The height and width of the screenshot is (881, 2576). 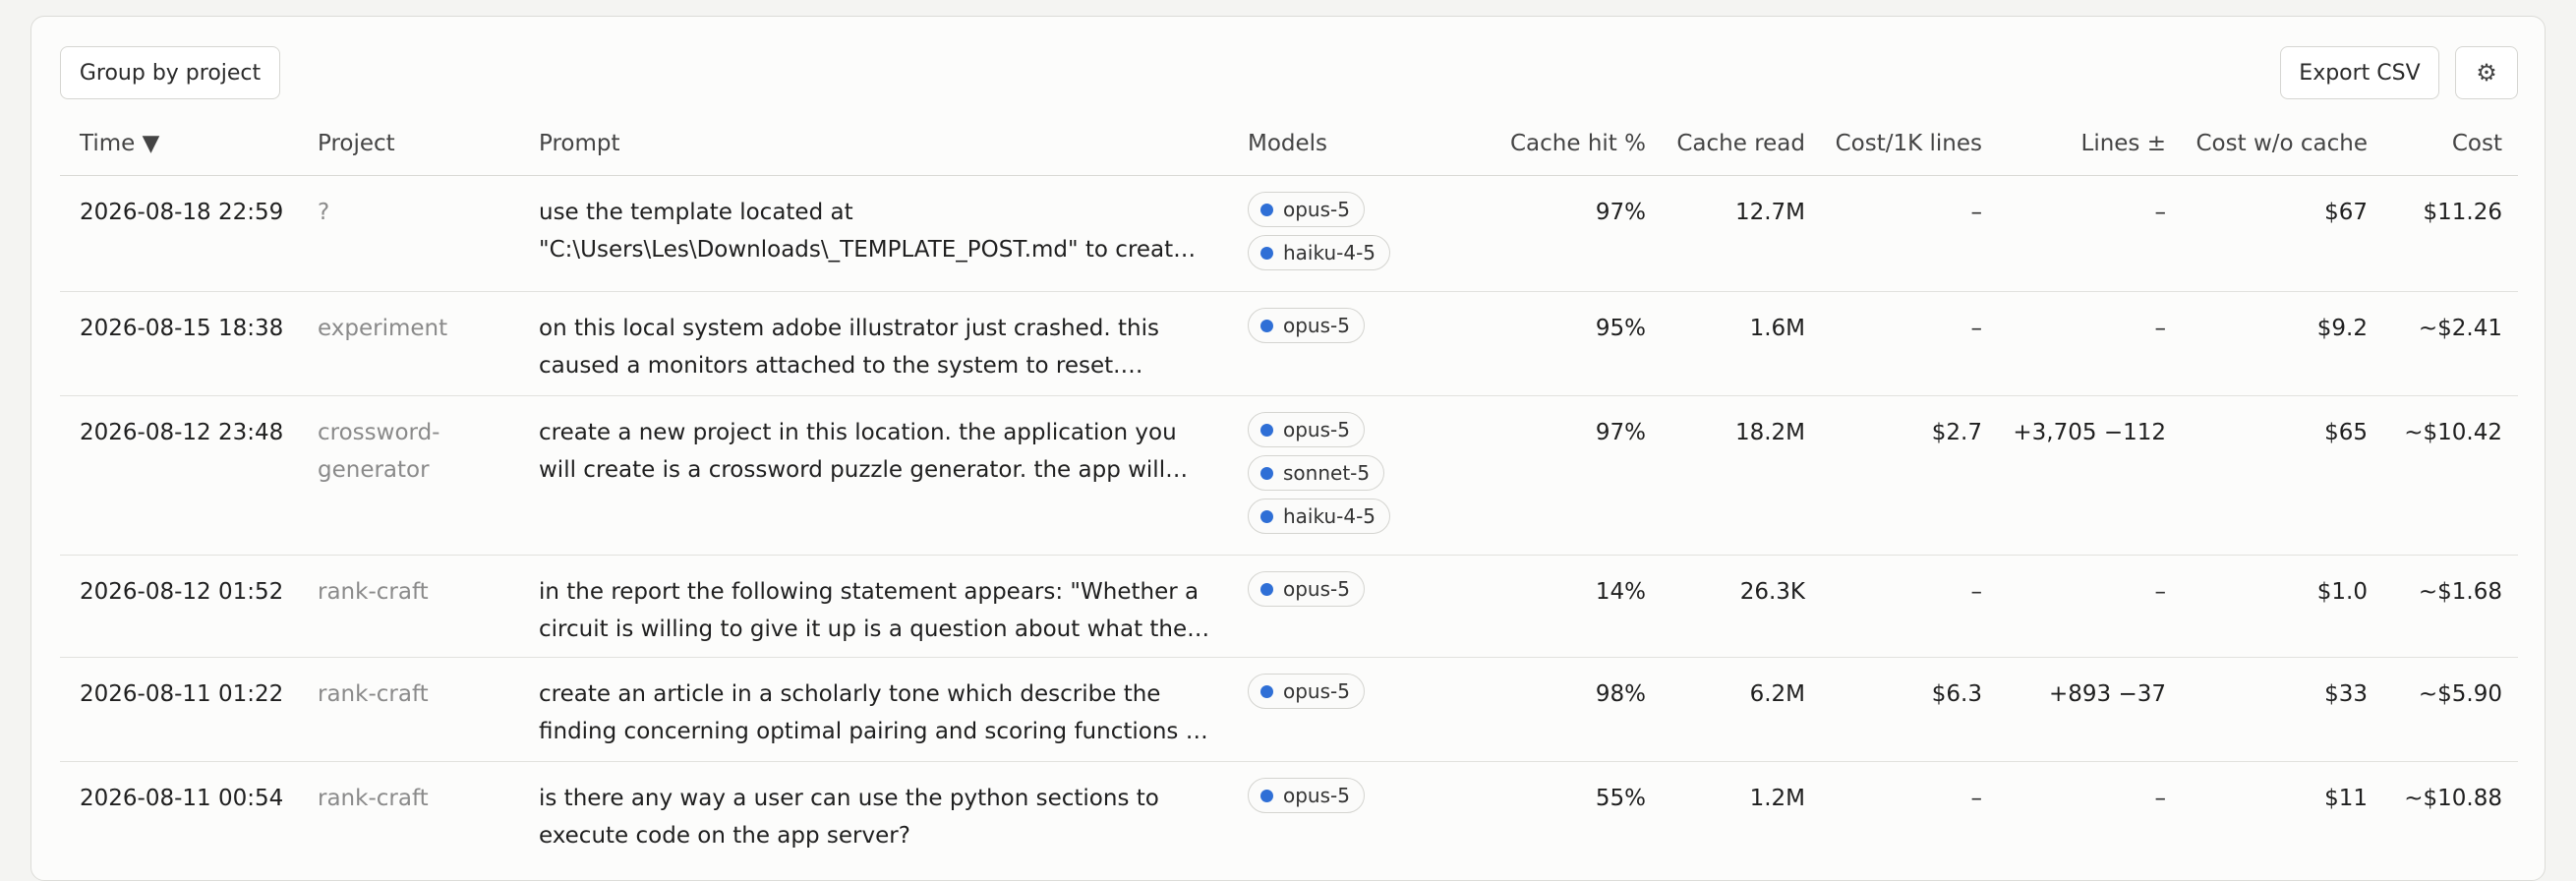 I want to click on row-project: ?, so click(x=324, y=212).